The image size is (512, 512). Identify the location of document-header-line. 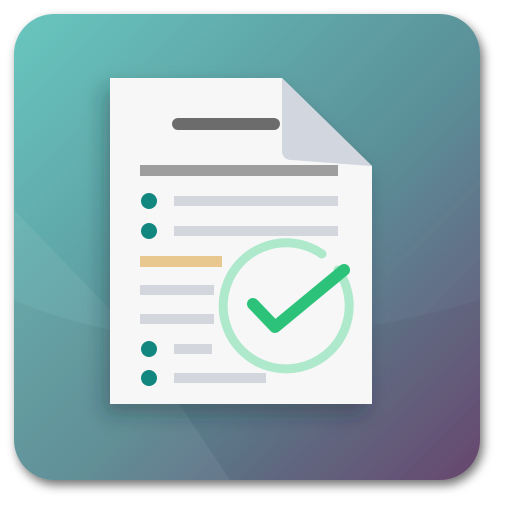
(239, 170).